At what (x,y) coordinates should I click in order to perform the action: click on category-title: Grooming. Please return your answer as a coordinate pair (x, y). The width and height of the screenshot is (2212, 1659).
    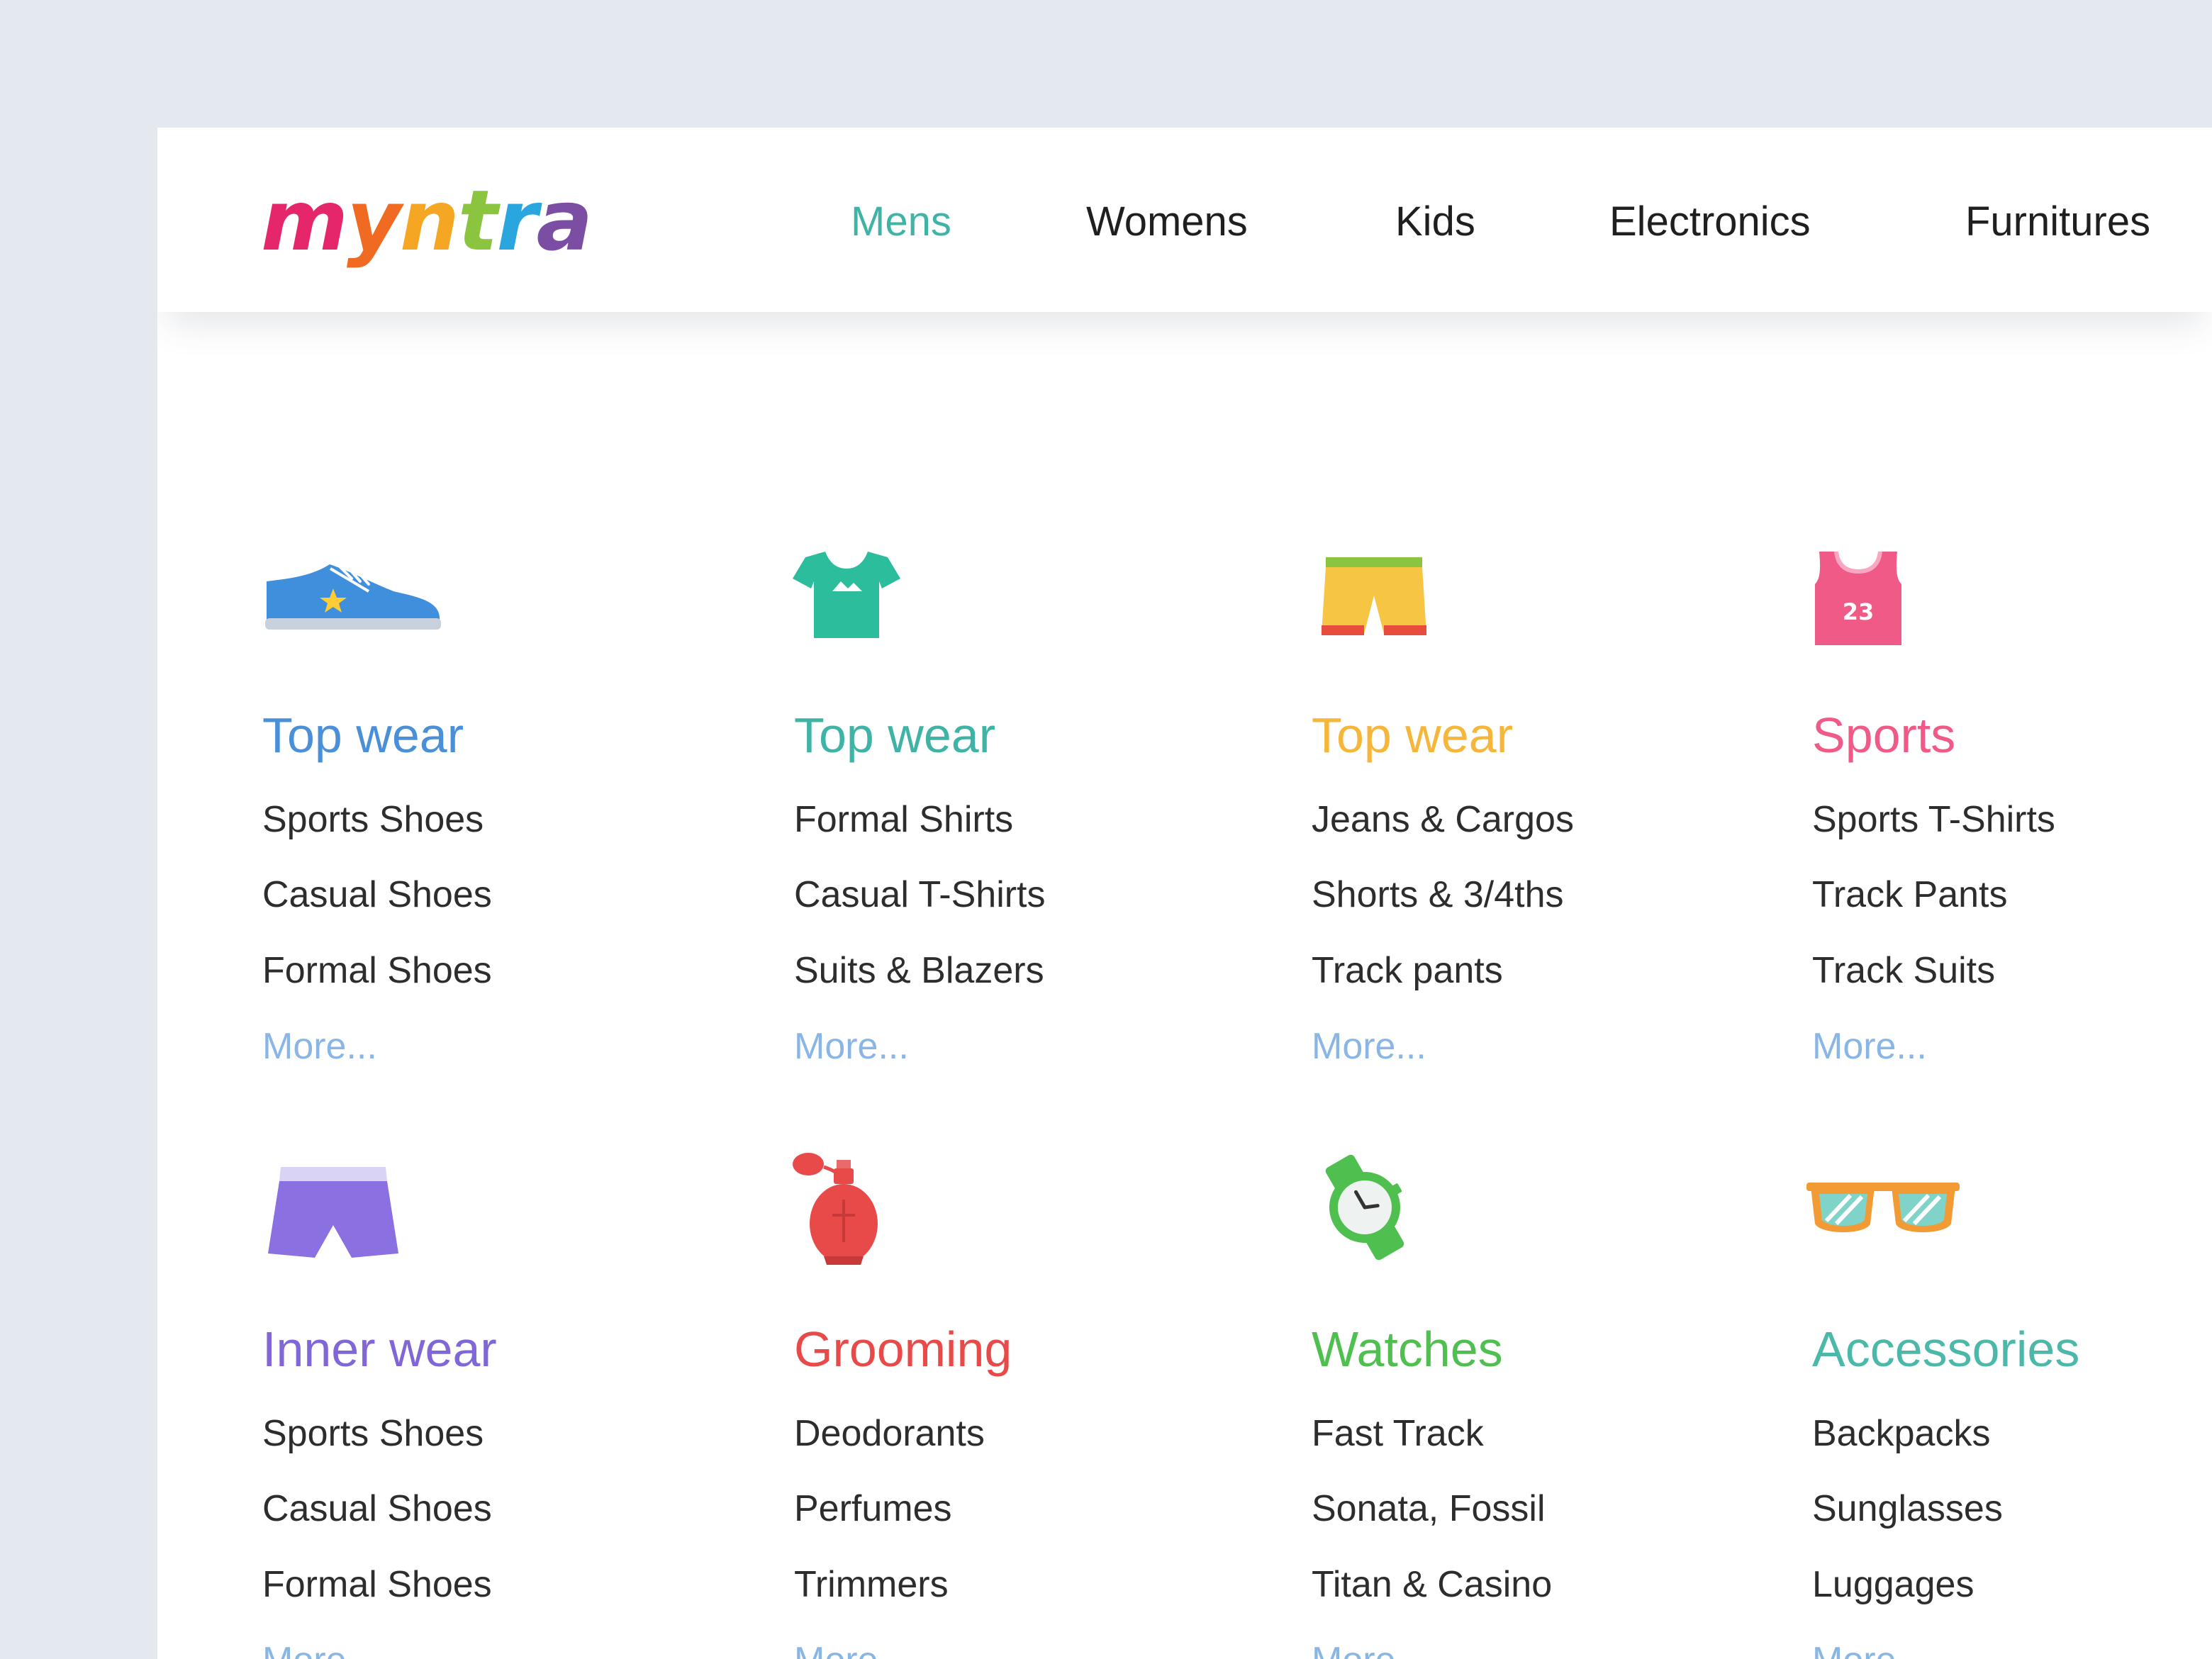
    Looking at the image, I should click on (903, 1349).